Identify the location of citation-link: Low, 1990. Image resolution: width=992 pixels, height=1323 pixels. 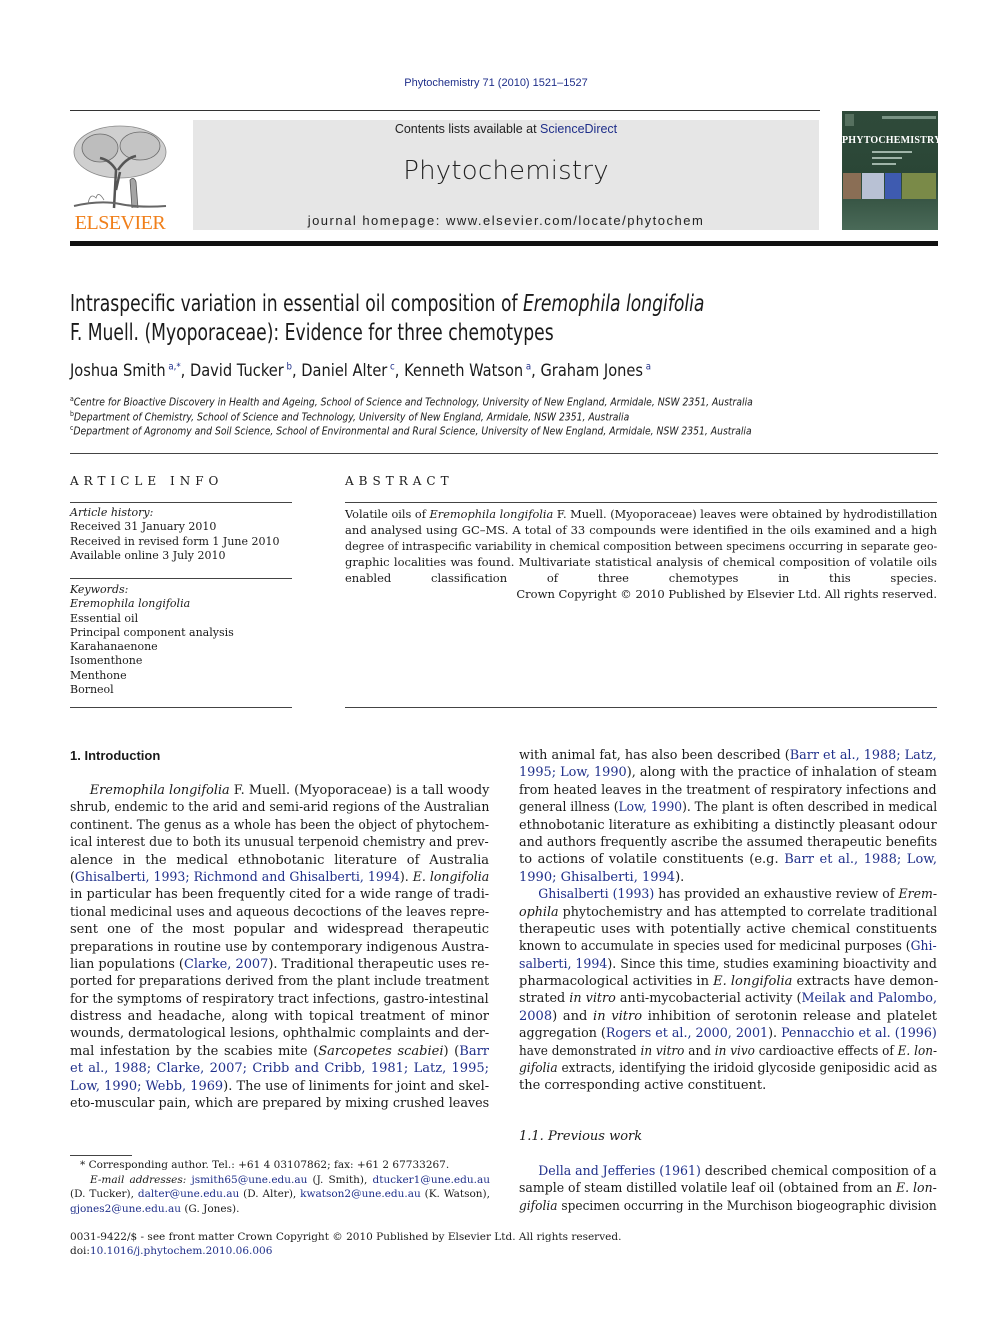
(650, 807).